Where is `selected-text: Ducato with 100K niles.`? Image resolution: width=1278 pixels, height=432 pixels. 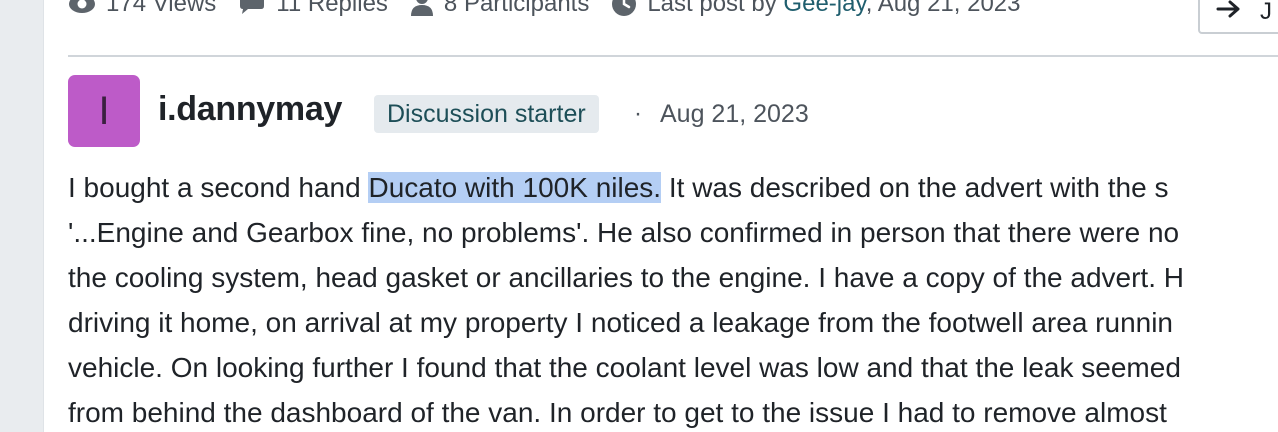
selected-text: Ducato with 100K niles. is located at coordinates (515, 187).